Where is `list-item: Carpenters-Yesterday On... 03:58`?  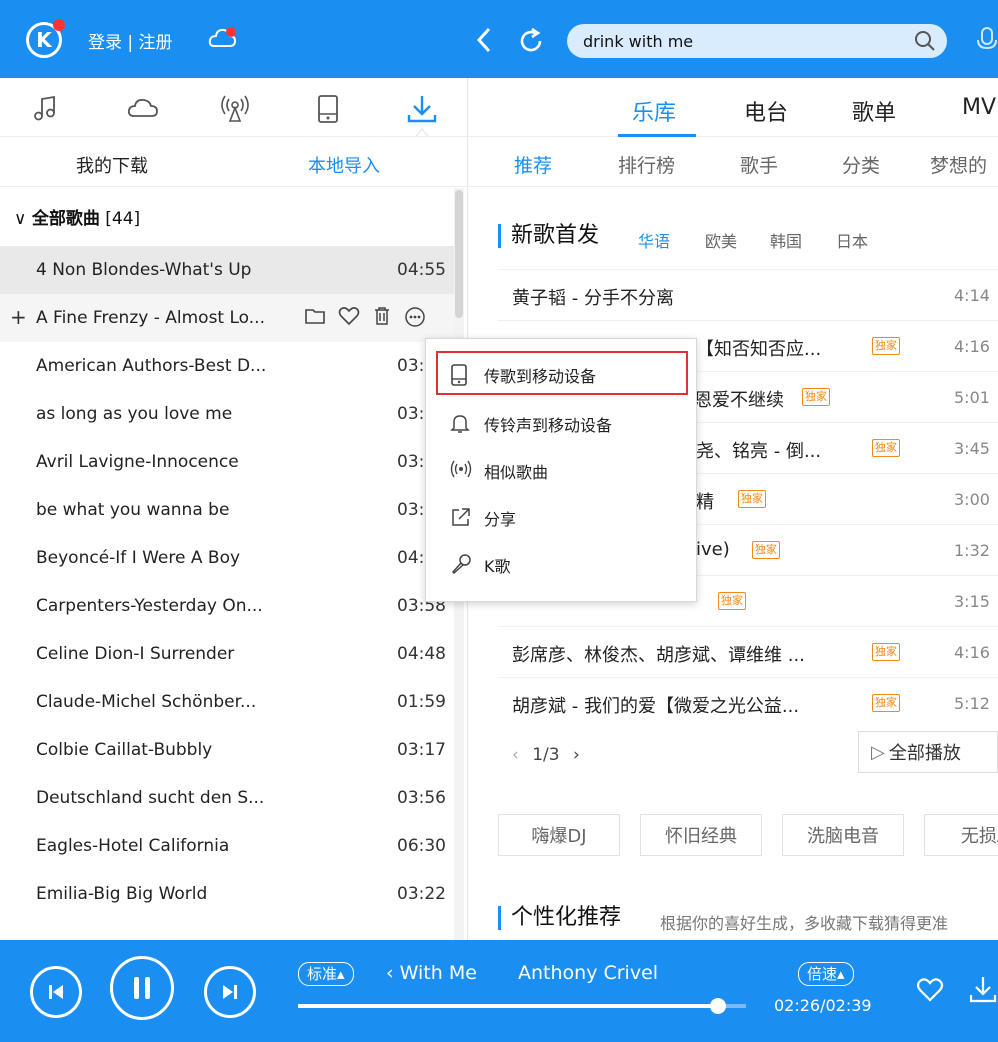 list-item: Carpenters-Yesterday On... 03:58 is located at coordinates (227, 606).